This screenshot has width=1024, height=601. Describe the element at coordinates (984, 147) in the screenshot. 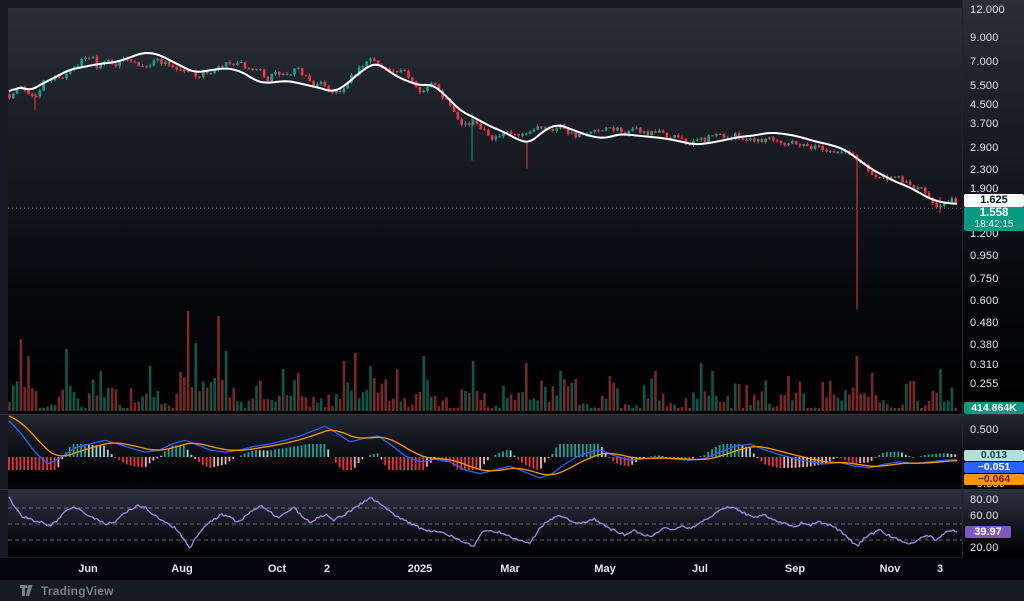

I see `axis-tick-label: 2.900` at that location.